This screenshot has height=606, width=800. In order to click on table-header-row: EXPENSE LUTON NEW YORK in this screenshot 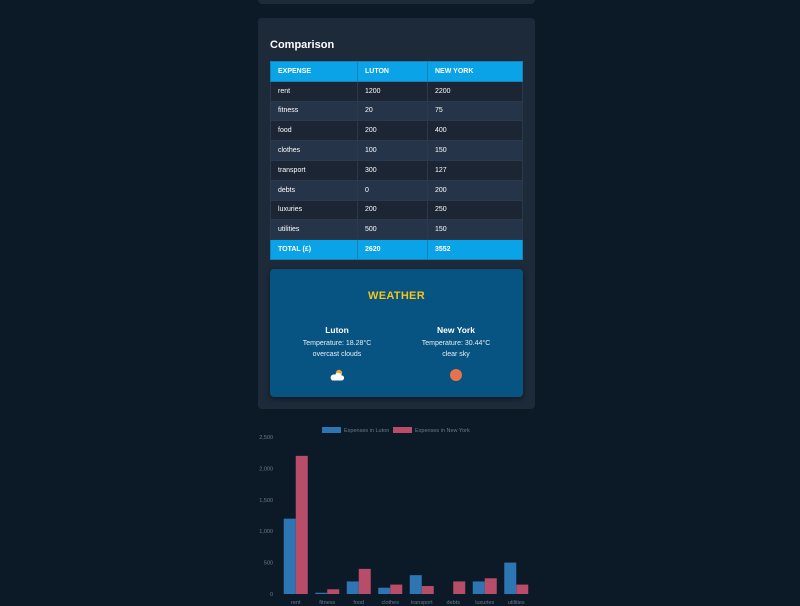, I will do `click(396, 71)`.